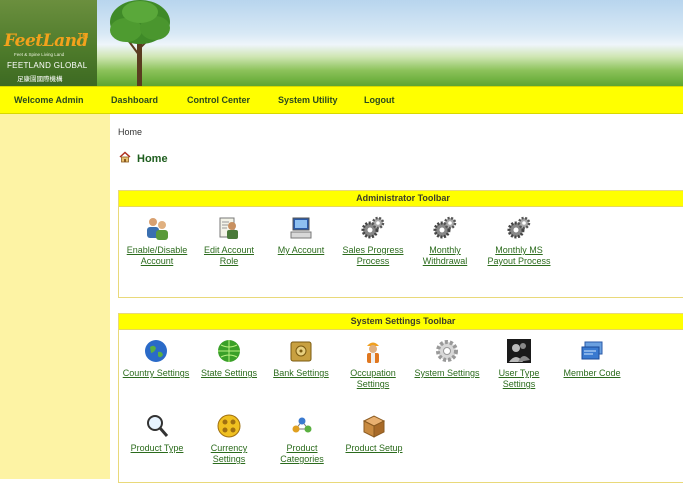 This screenshot has height=483, width=683. I want to click on bank-settings-link: Bank Settings, so click(301, 358).